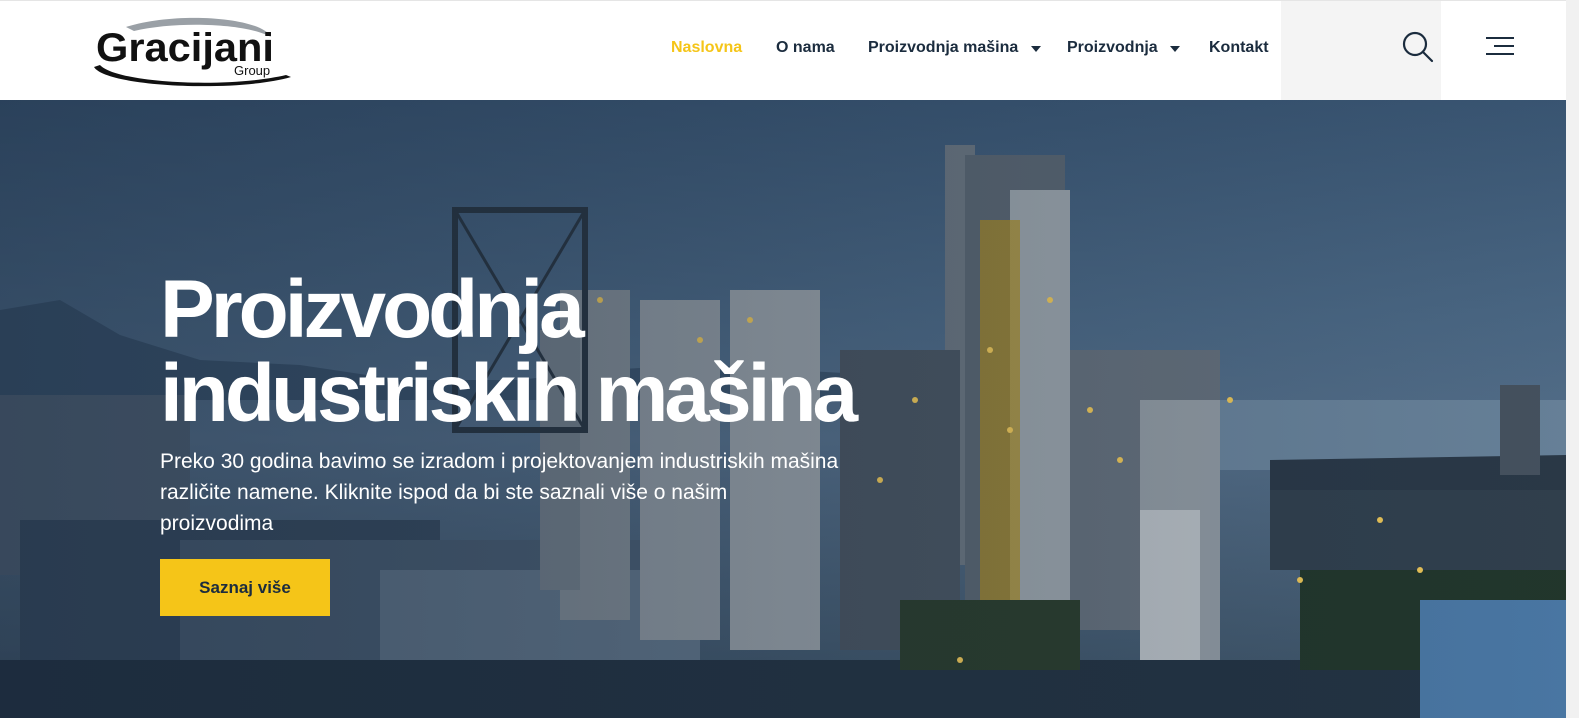  I want to click on nav-item-label: Proizvodnja, so click(1112, 48).